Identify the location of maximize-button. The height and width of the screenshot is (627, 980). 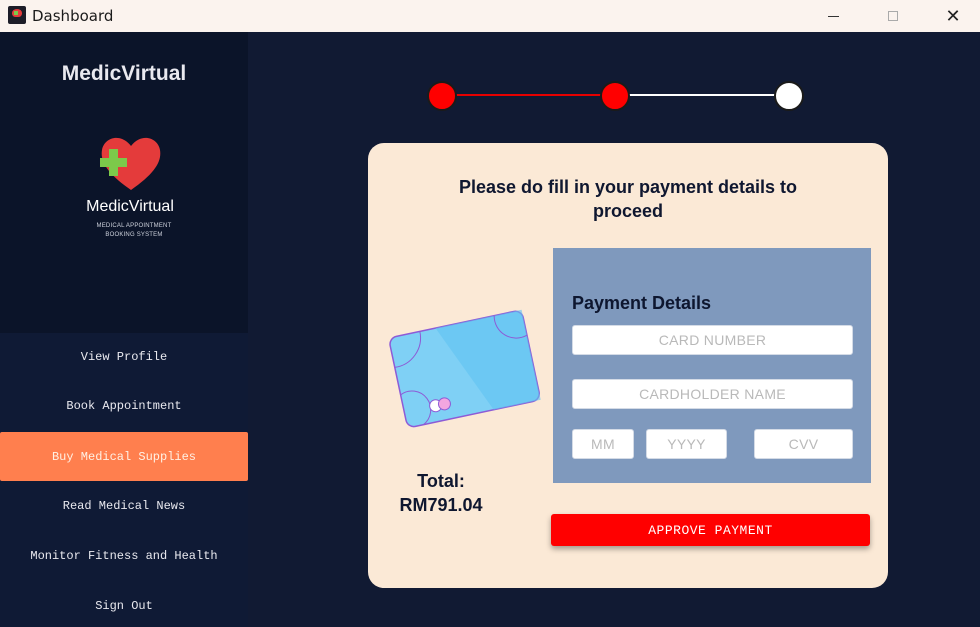
(893, 16).